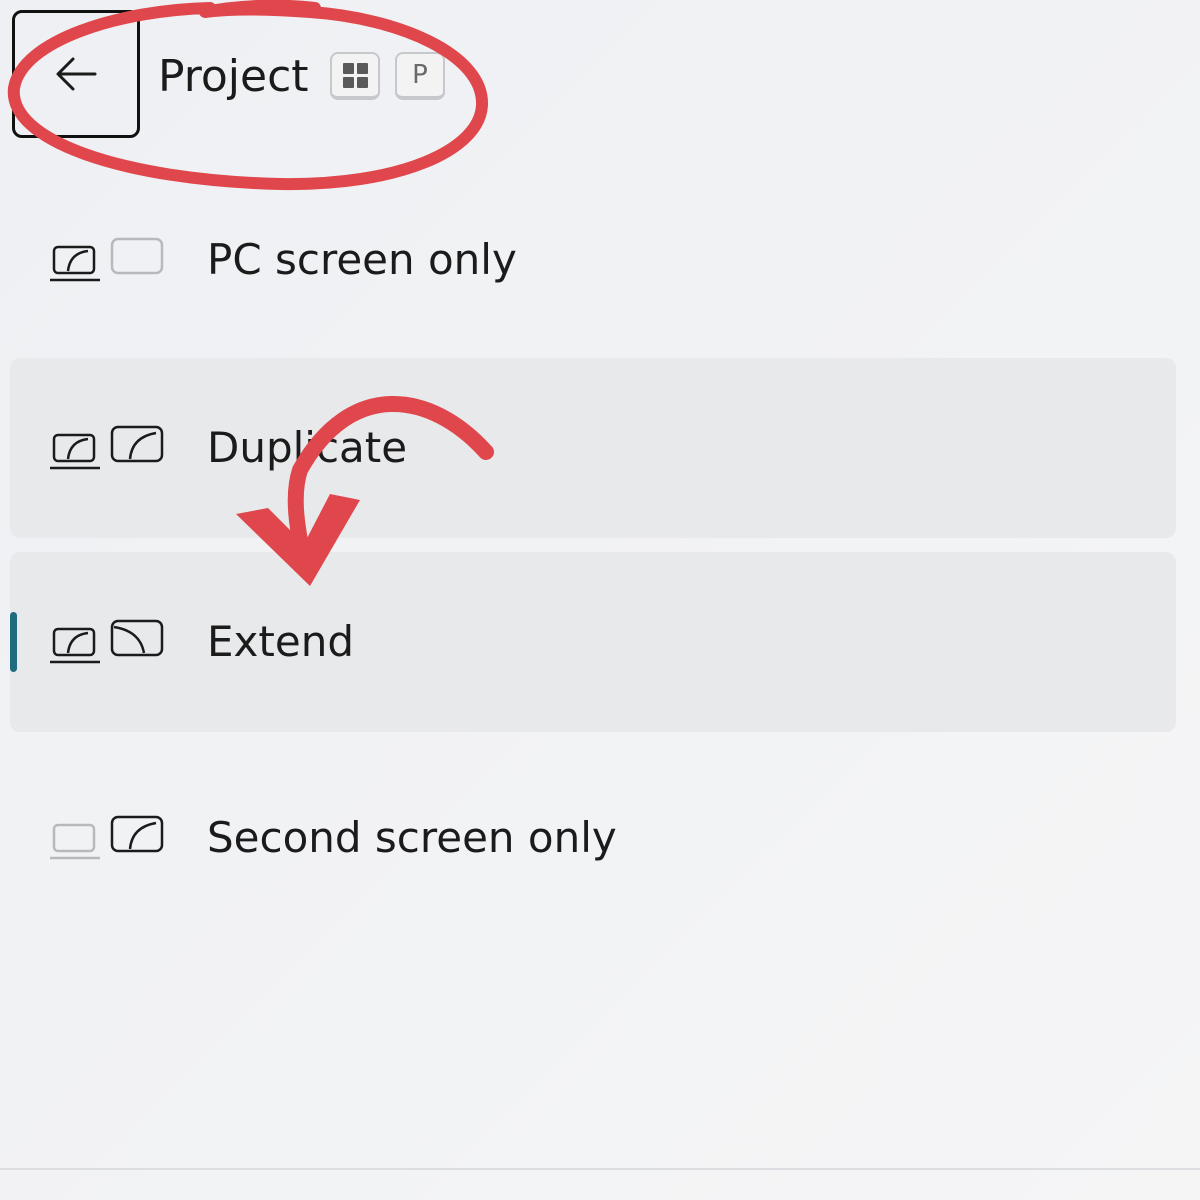 This screenshot has width=1200, height=1200. I want to click on windows-key-badge, so click(355, 76).